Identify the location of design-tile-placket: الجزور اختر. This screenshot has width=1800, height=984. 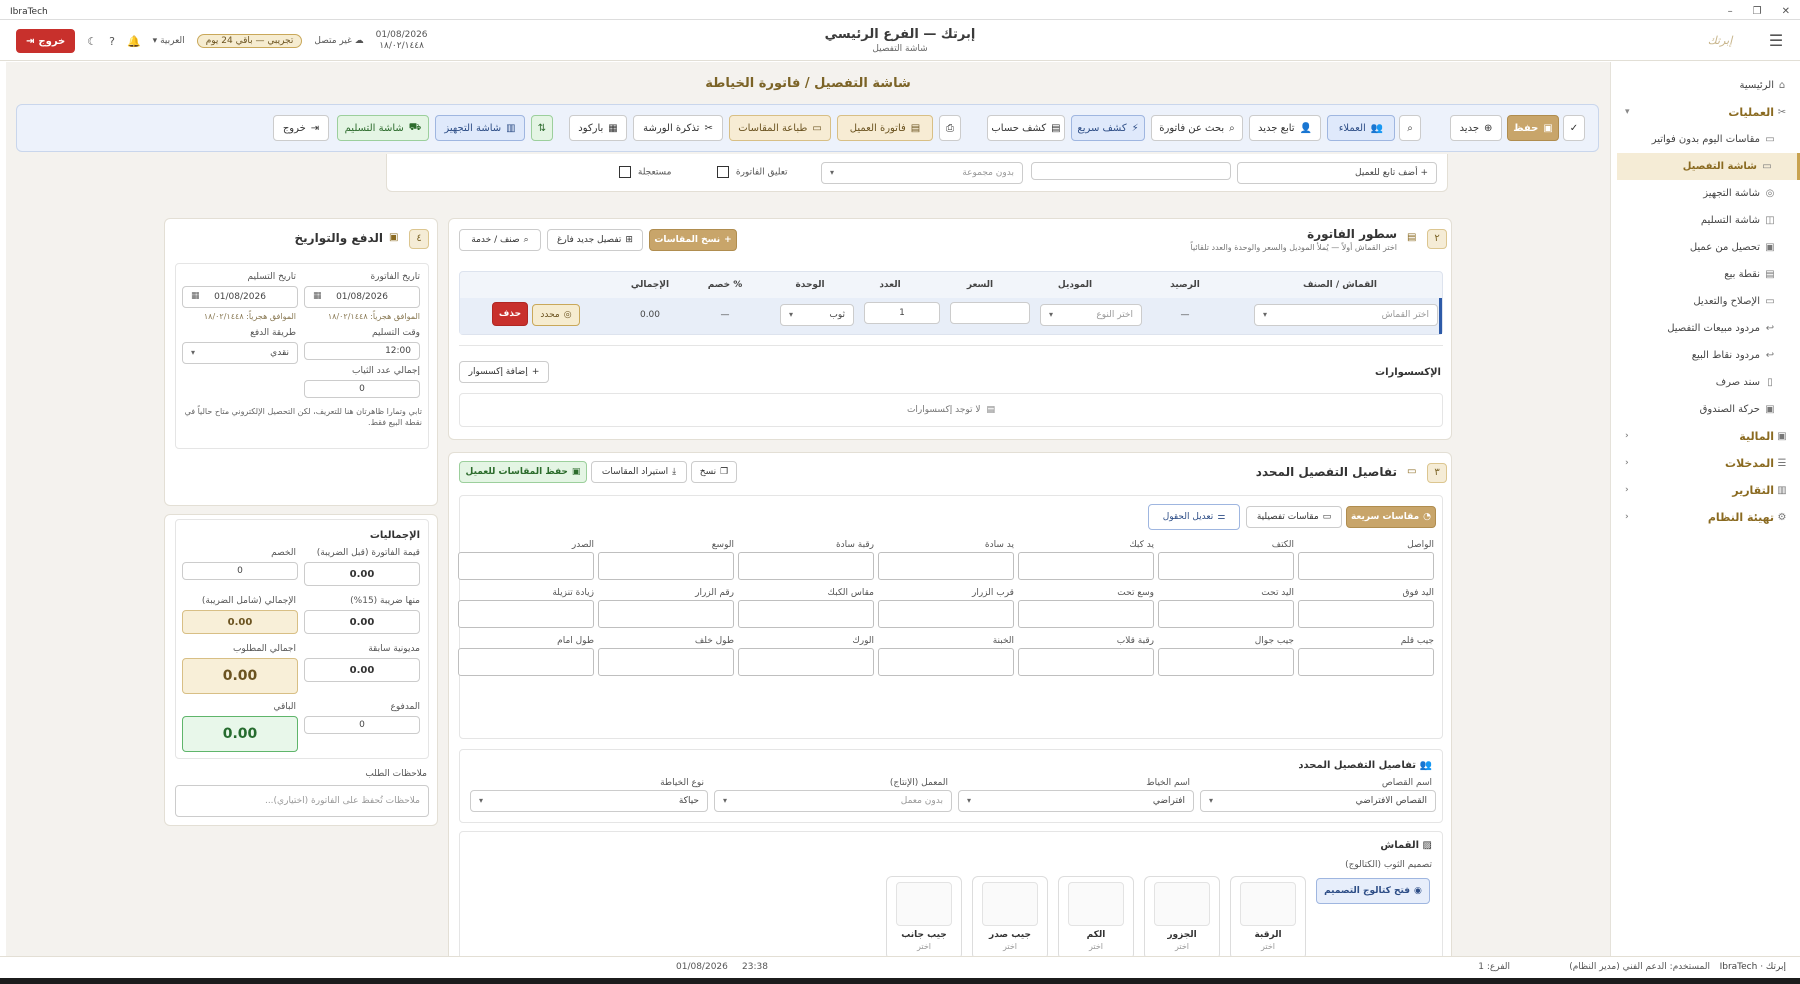
(1182, 918).